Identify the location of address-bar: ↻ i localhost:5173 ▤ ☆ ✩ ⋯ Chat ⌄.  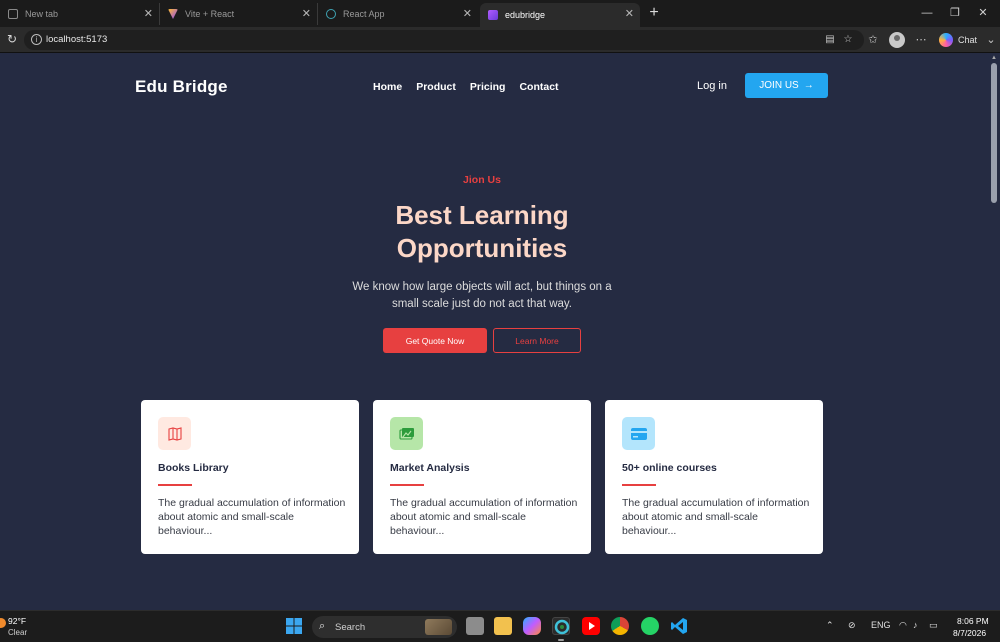
(500, 40).